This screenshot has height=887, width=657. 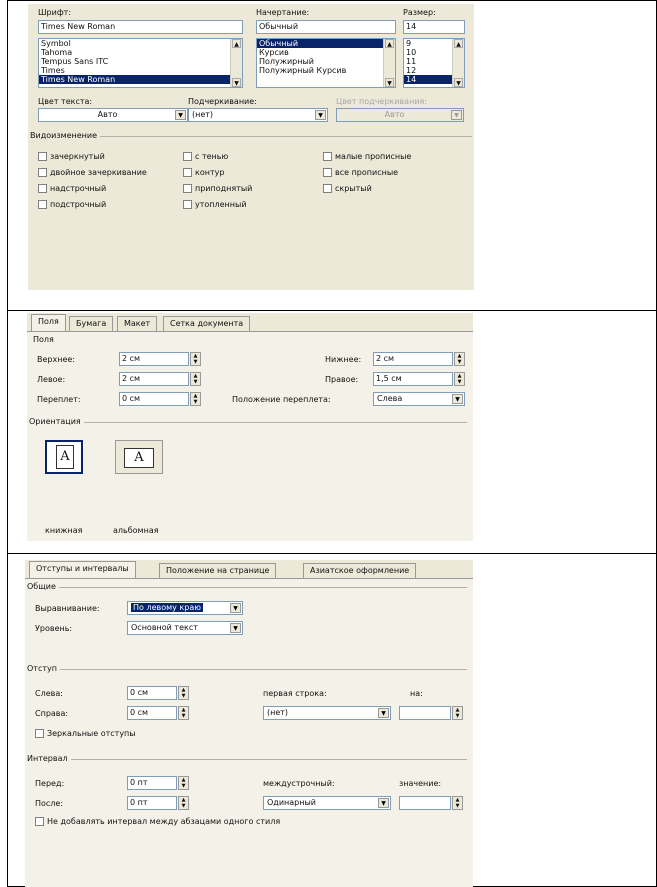 I want to click on tab-doc-grid: Сетка документа, so click(x=207, y=323).